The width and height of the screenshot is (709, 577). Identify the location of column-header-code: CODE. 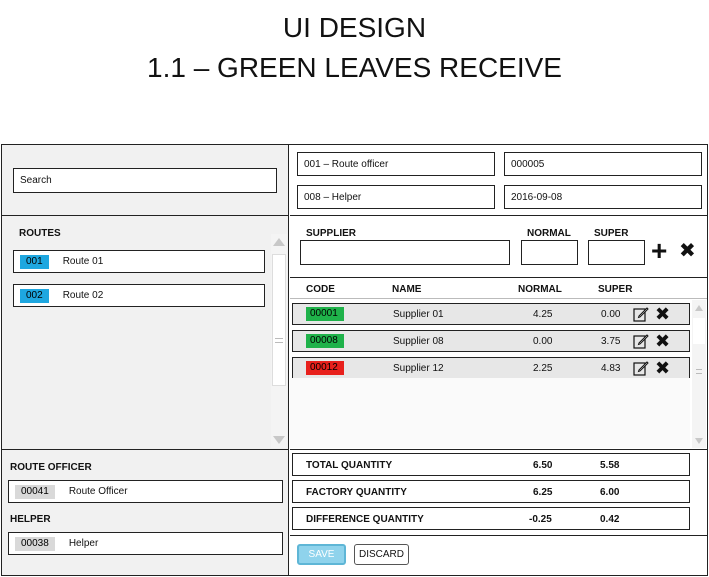
(320, 289).